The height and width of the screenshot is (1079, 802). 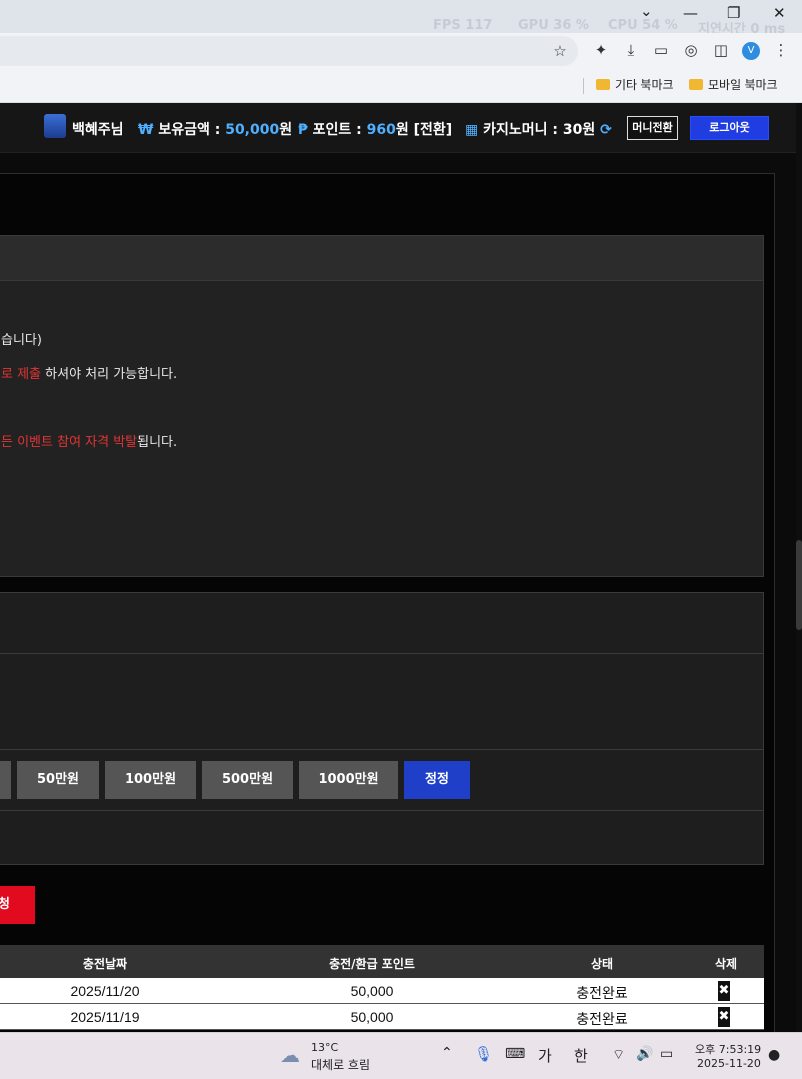 What do you see at coordinates (520, 130) in the screenshot?
I see `casino-label: 카지노머니 :` at bounding box center [520, 130].